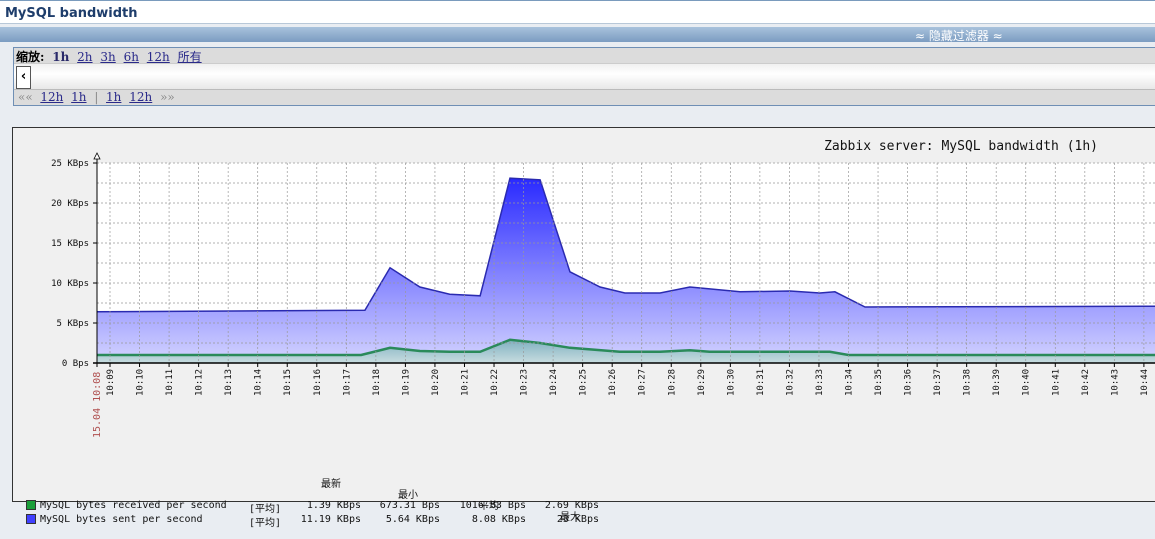  Describe the element at coordinates (436, 382) in the screenshot. I see `x-tick-label: 10:20` at that location.